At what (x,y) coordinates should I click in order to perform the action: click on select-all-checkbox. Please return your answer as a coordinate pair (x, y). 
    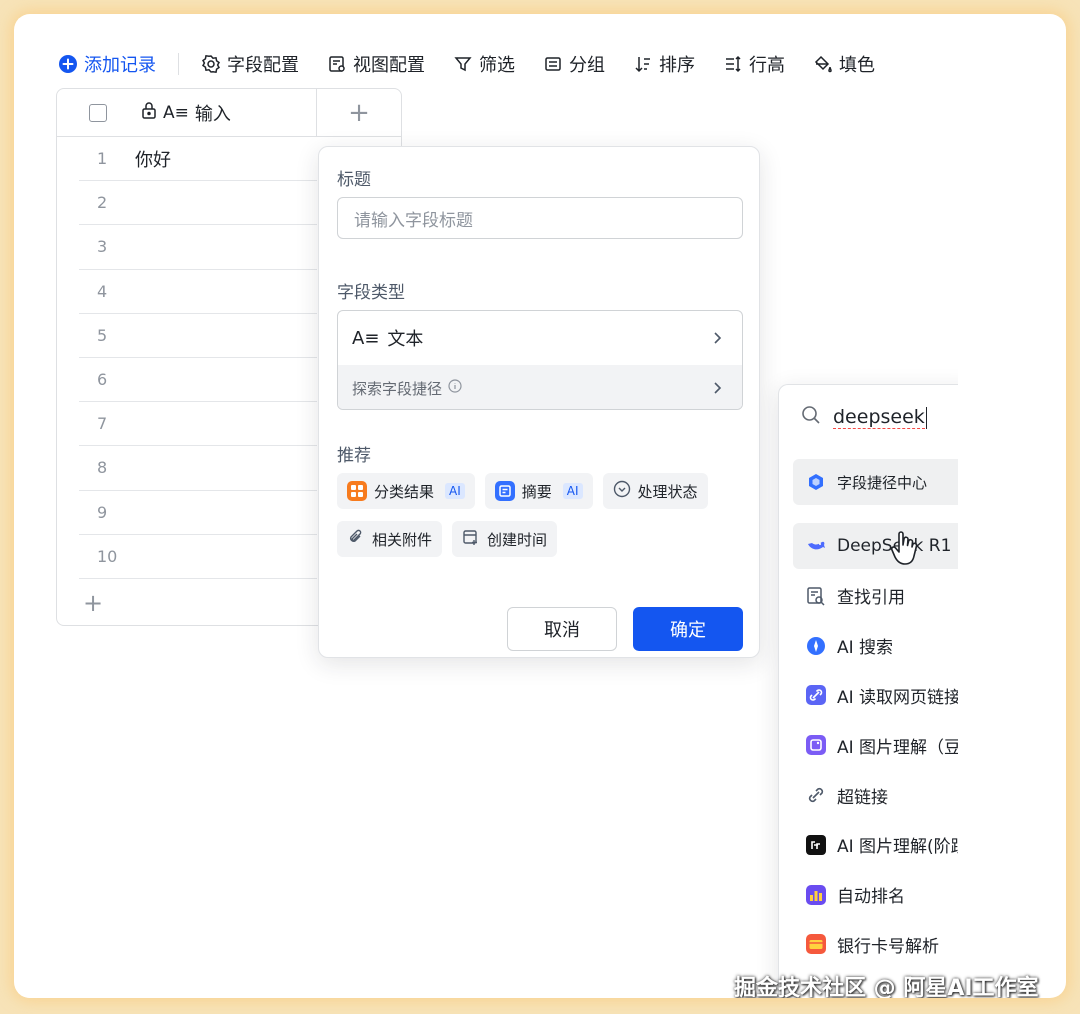
    Looking at the image, I should click on (98, 112).